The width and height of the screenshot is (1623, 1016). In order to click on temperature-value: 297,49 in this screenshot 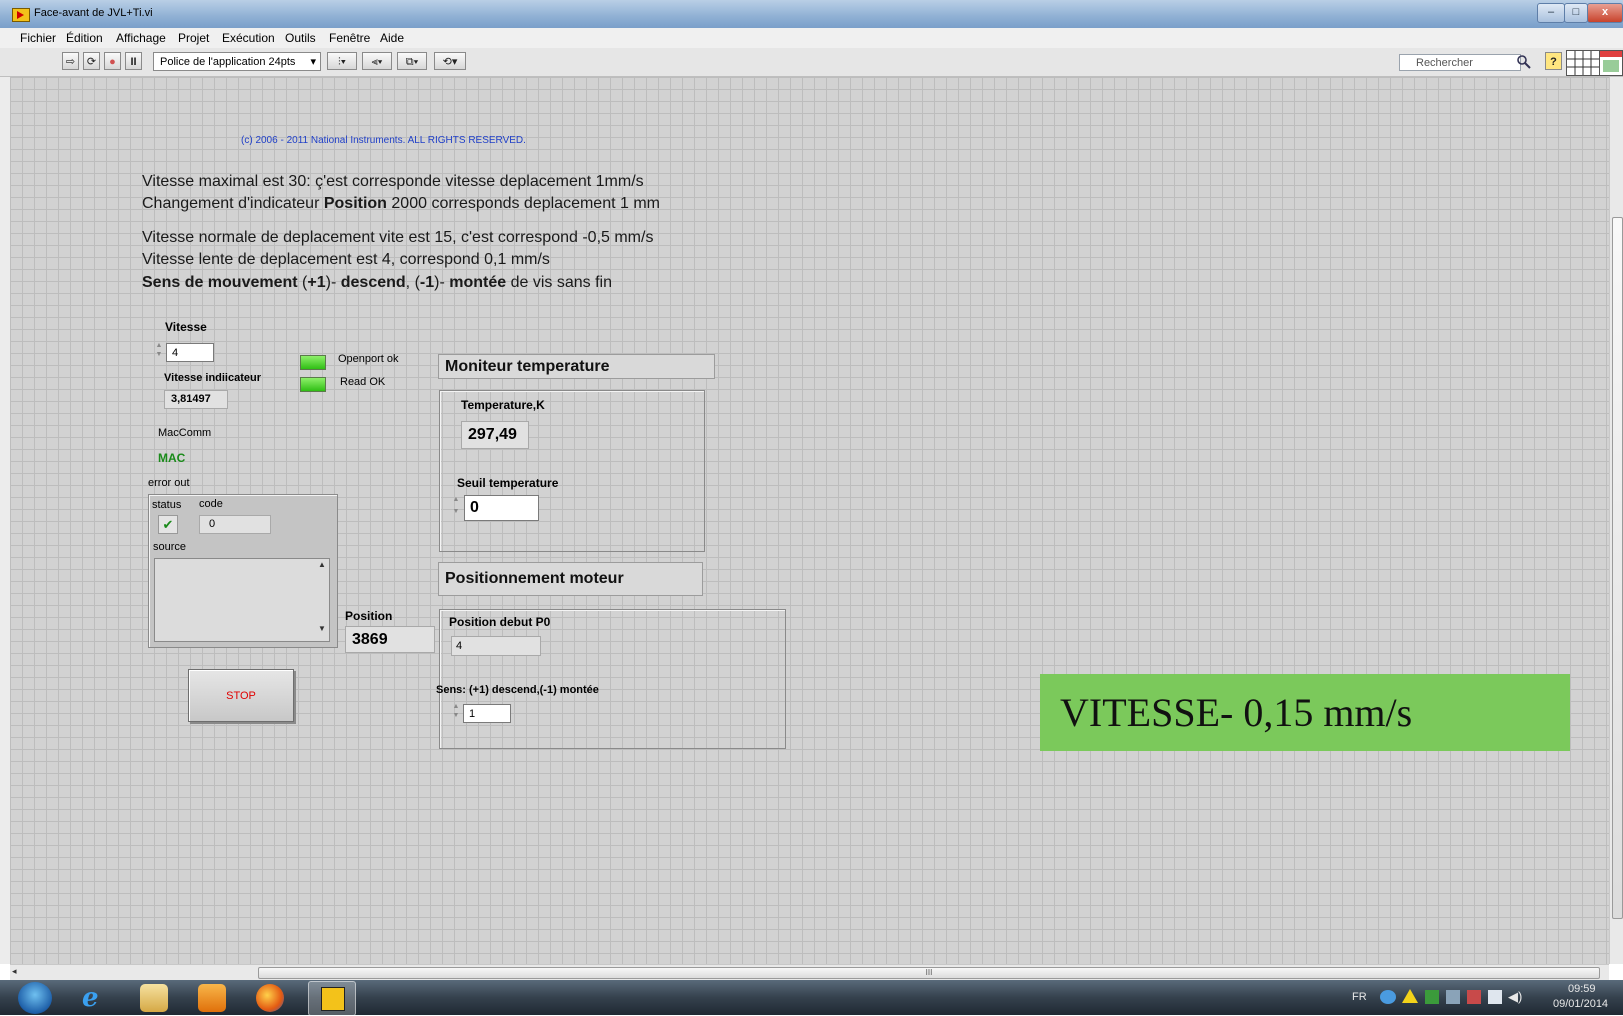, I will do `click(495, 435)`.